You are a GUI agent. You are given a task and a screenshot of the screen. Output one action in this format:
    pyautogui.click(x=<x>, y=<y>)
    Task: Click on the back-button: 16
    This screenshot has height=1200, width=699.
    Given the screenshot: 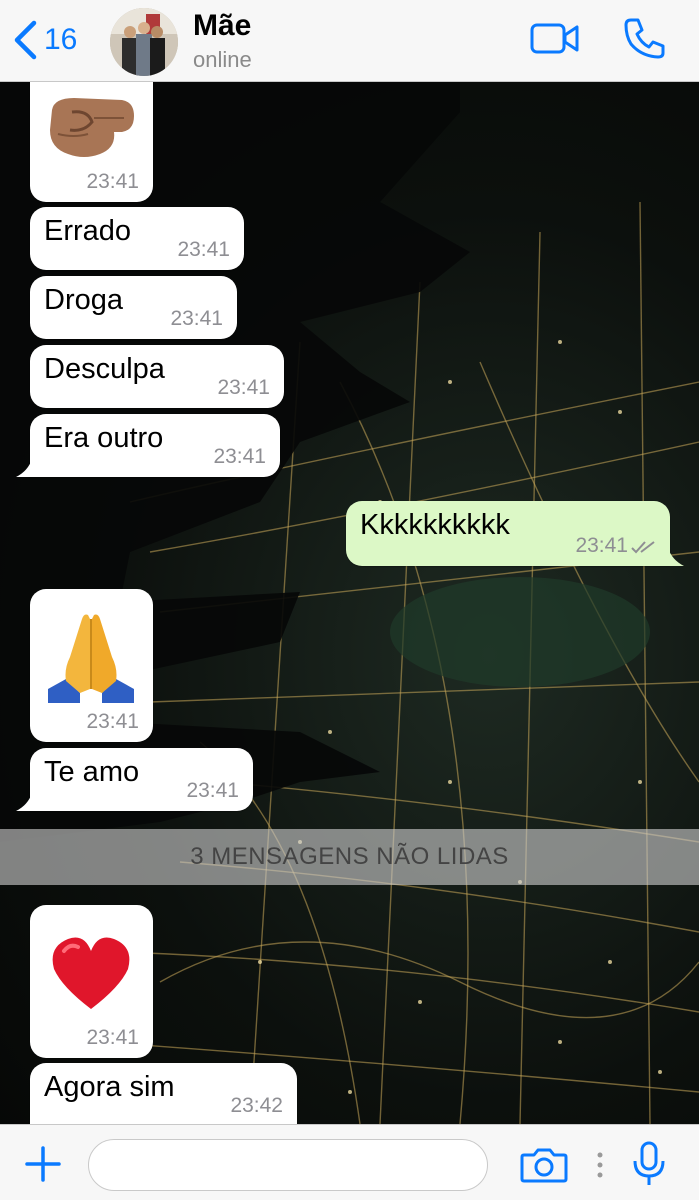 What is the action you would take?
    pyautogui.click(x=44, y=40)
    